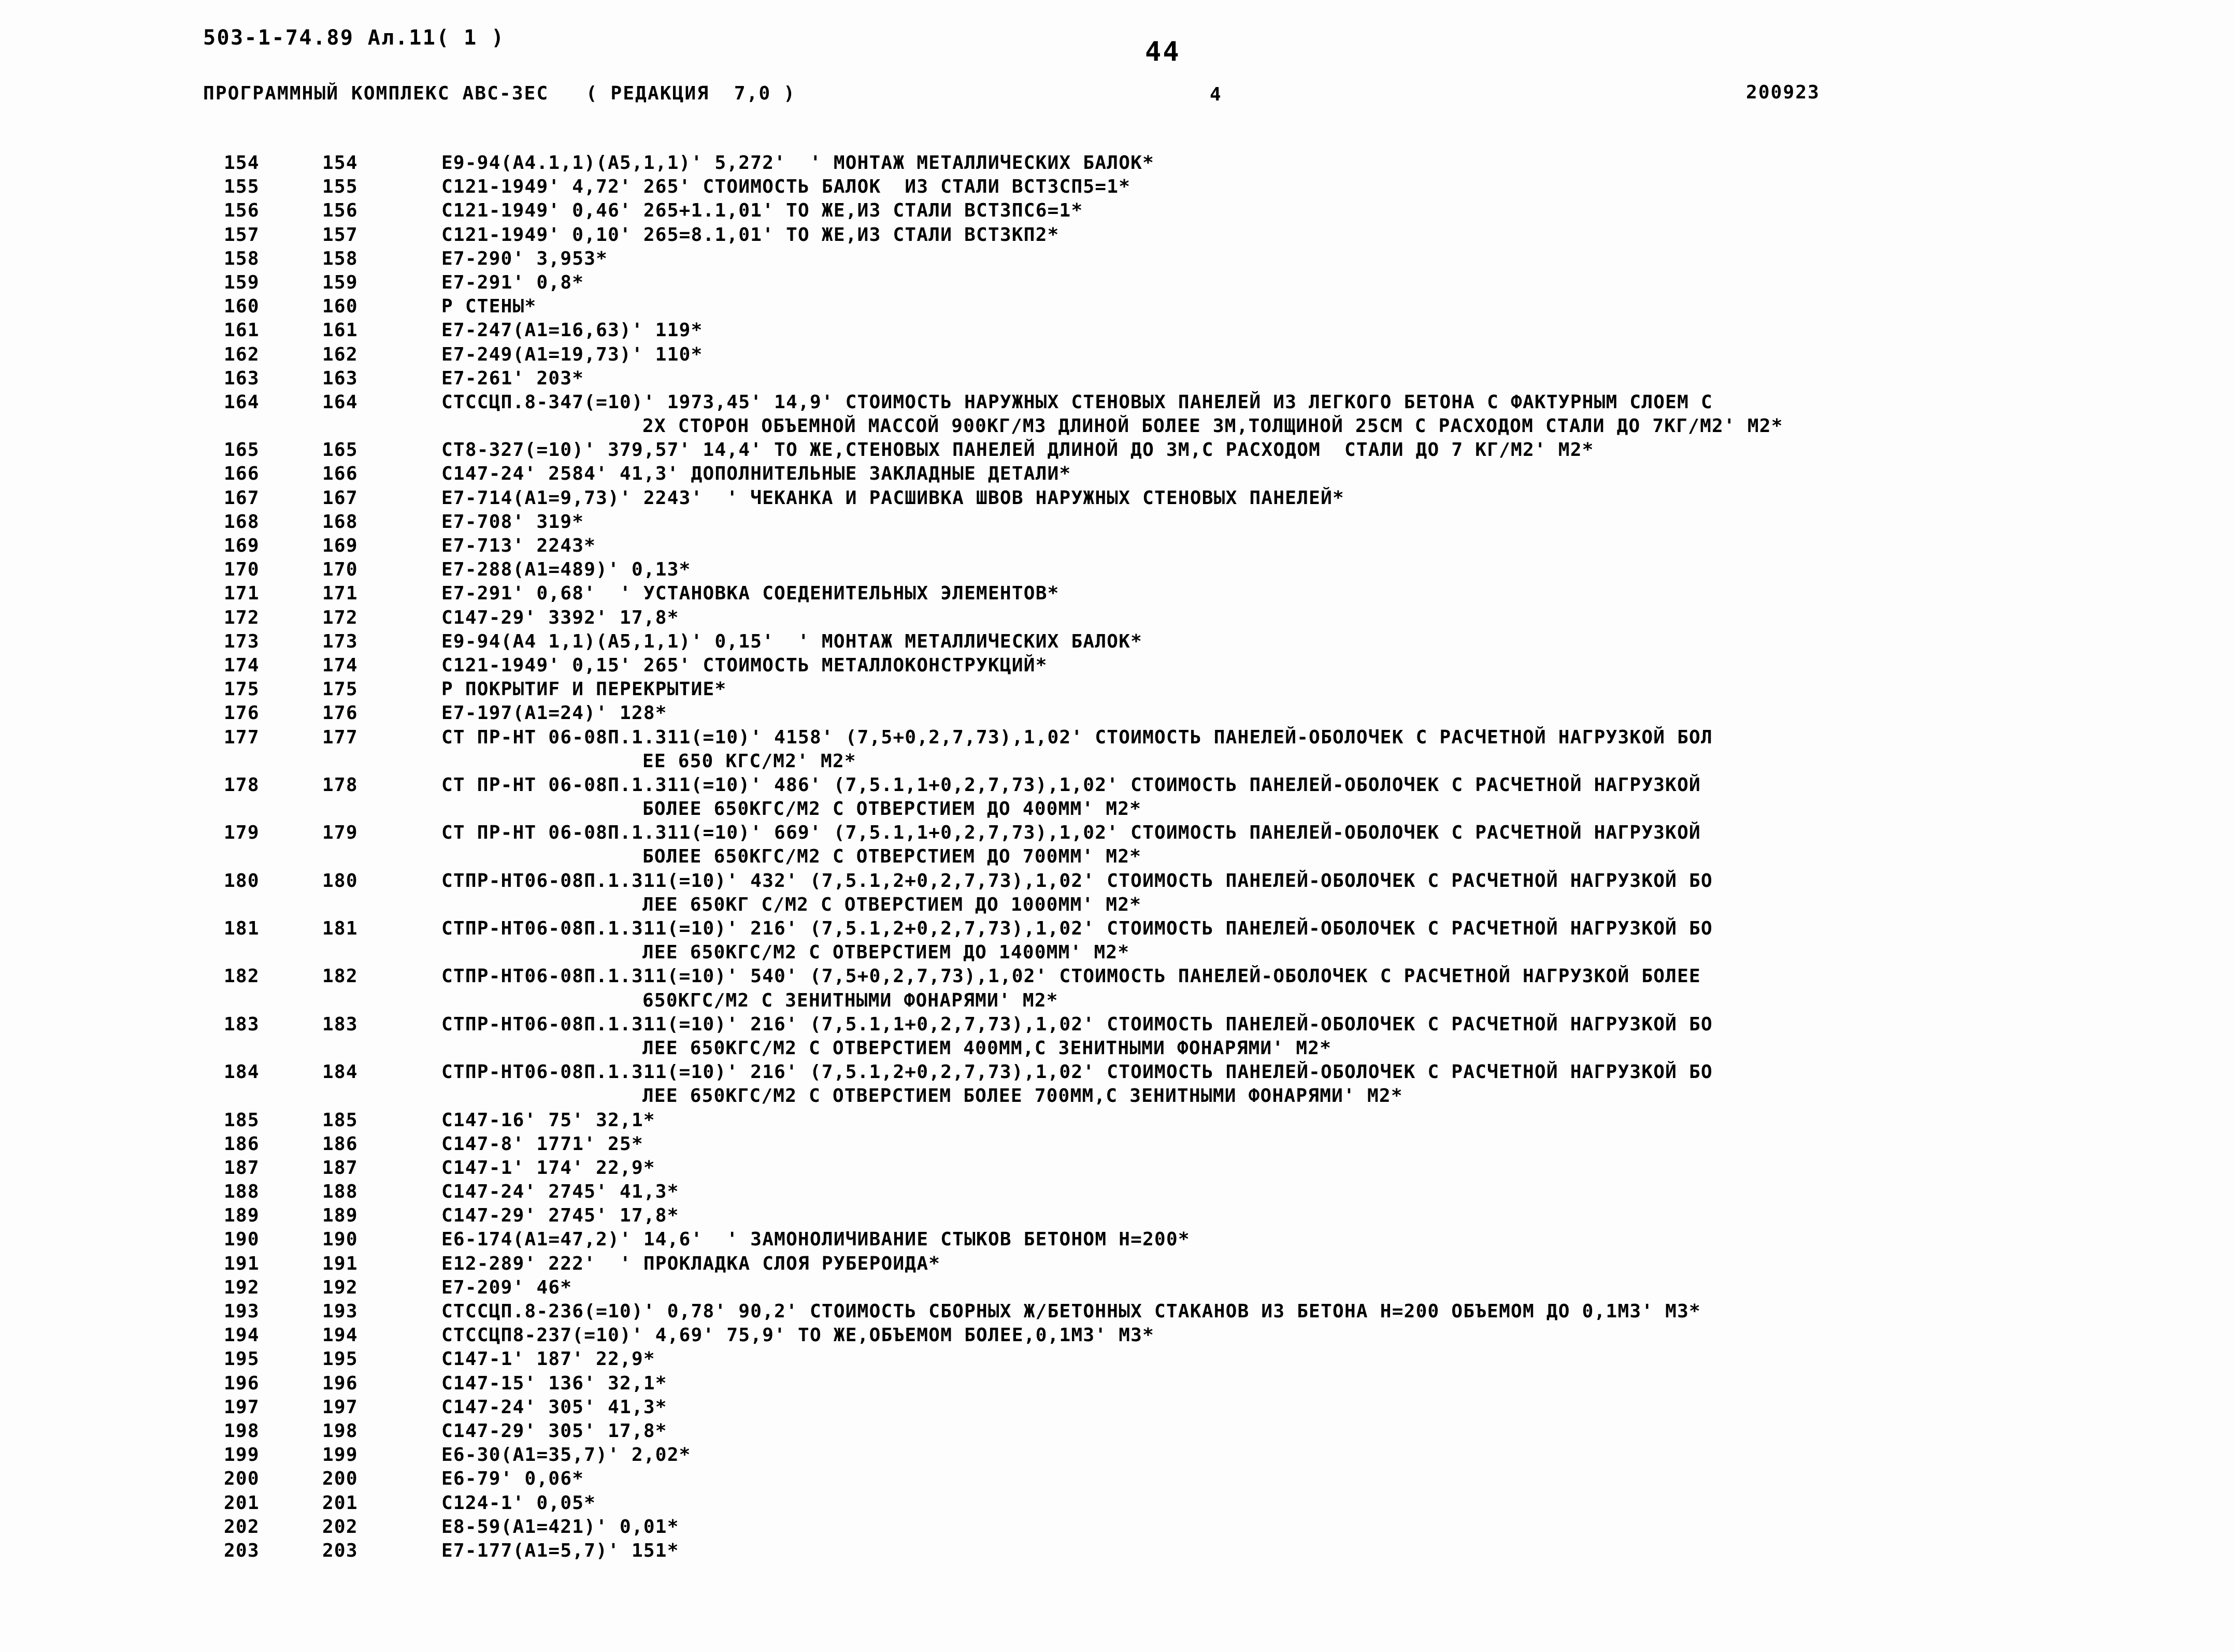 The width and height of the screenshot is (2234, 1652). Describe the element at coordinates (340, 1264) in the screenshot. I see `line-number-secondary: 191` at that location.